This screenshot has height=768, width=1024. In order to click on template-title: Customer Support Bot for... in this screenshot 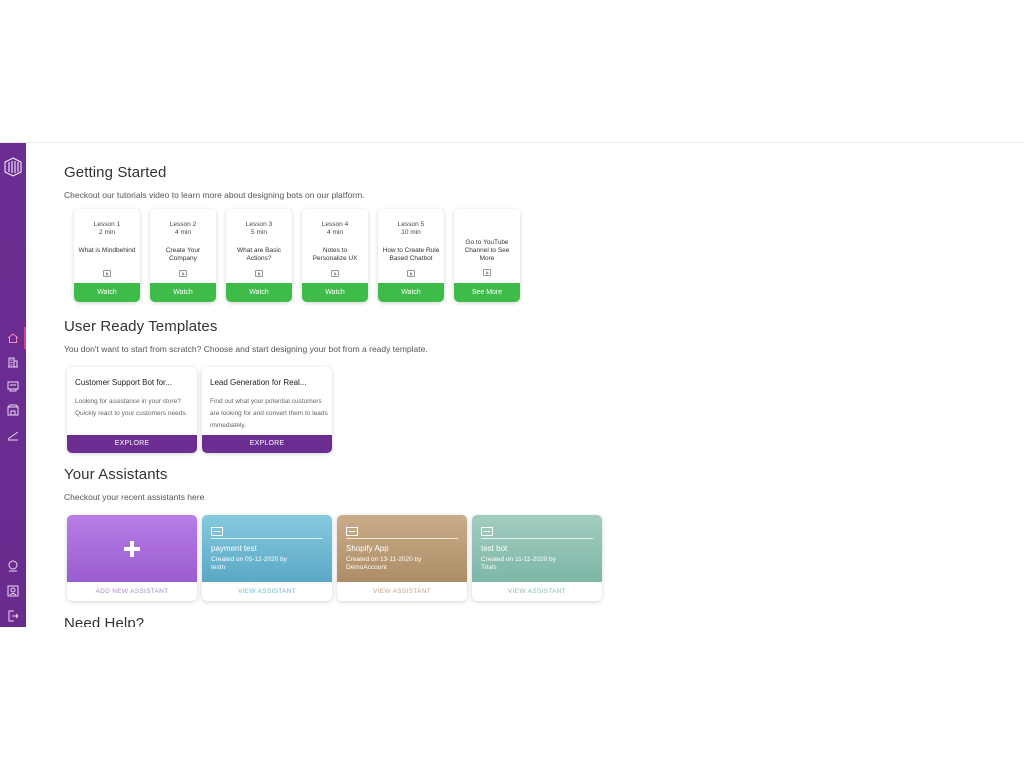, I will do `click(123, 382)`.